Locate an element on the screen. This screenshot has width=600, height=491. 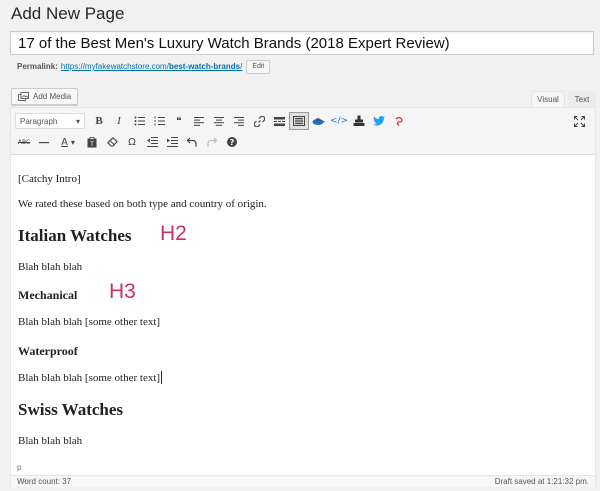
tab-text: Text is located at coordinates (582, 99).